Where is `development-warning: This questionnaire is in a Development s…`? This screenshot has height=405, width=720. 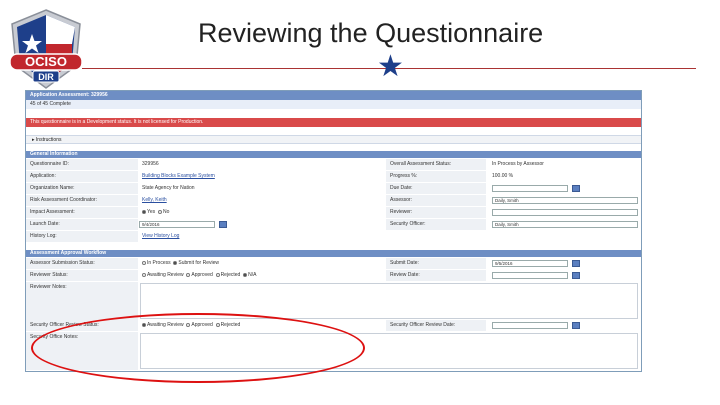
development-warning: This questionnaire is in a Development s… is located at coordinates (333, 122).